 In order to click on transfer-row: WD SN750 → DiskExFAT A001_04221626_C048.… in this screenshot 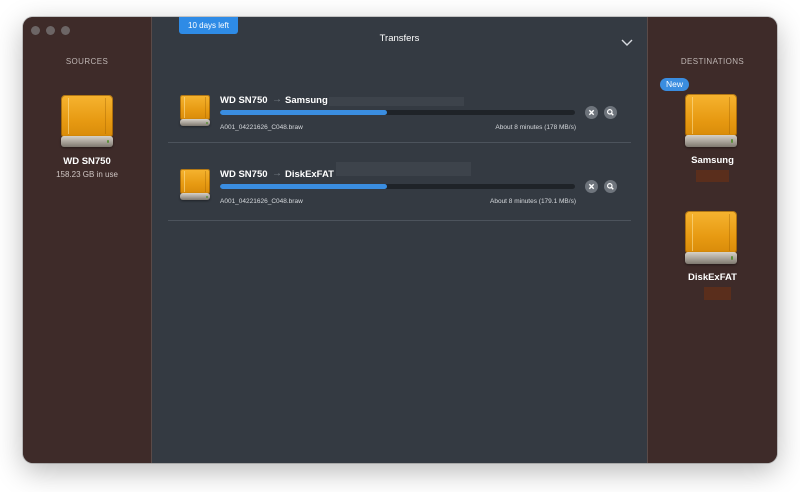, I will do `click(399, 183)`.